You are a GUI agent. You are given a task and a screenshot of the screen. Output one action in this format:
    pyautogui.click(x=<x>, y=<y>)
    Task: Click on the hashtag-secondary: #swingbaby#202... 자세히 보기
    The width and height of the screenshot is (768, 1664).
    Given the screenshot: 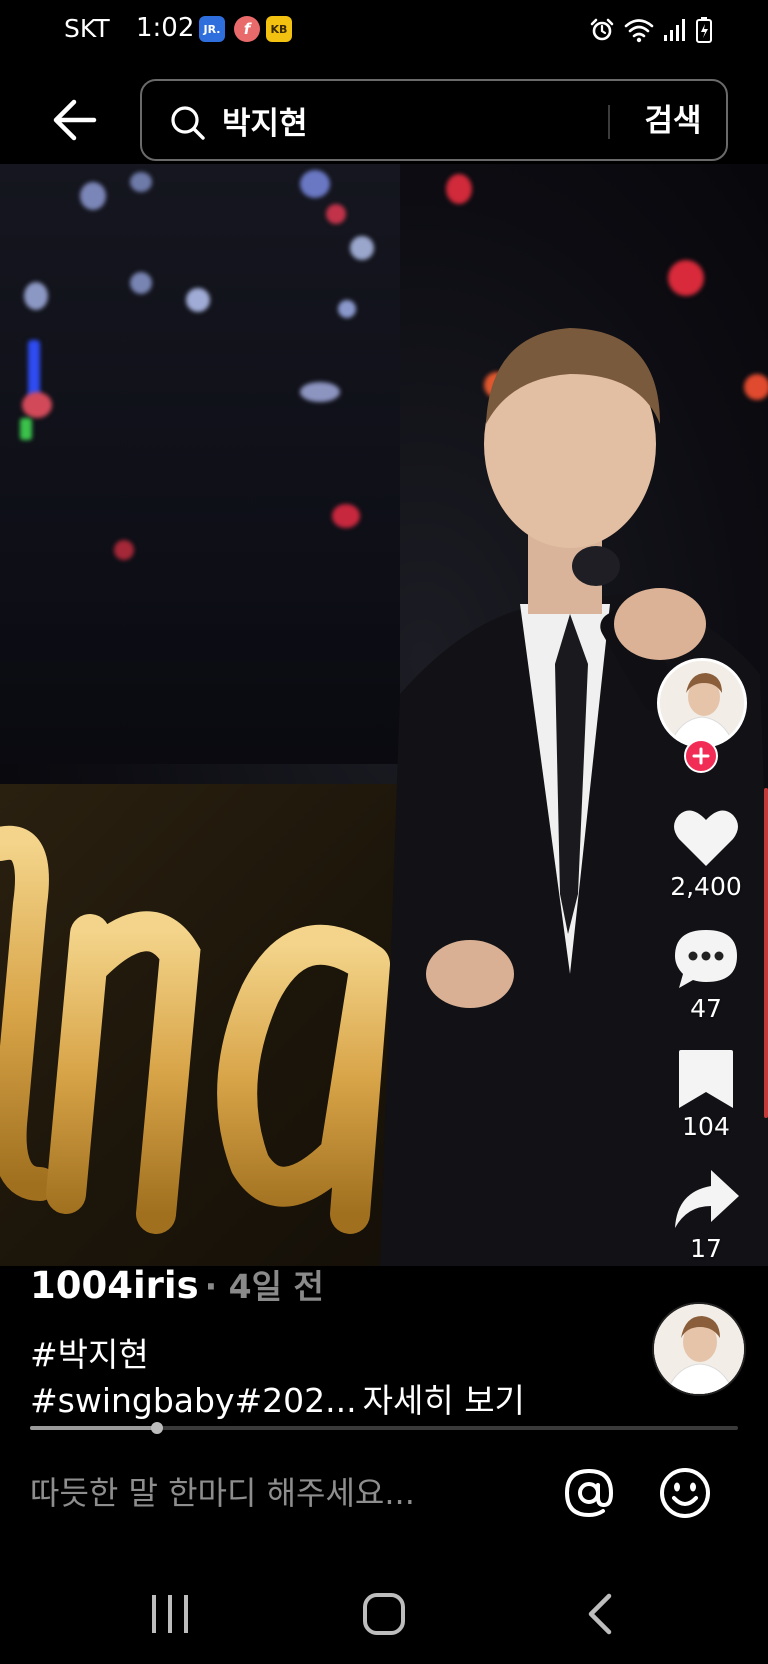 What is the action you would take?
    pyautogui.click(x=277, y=1398)
    